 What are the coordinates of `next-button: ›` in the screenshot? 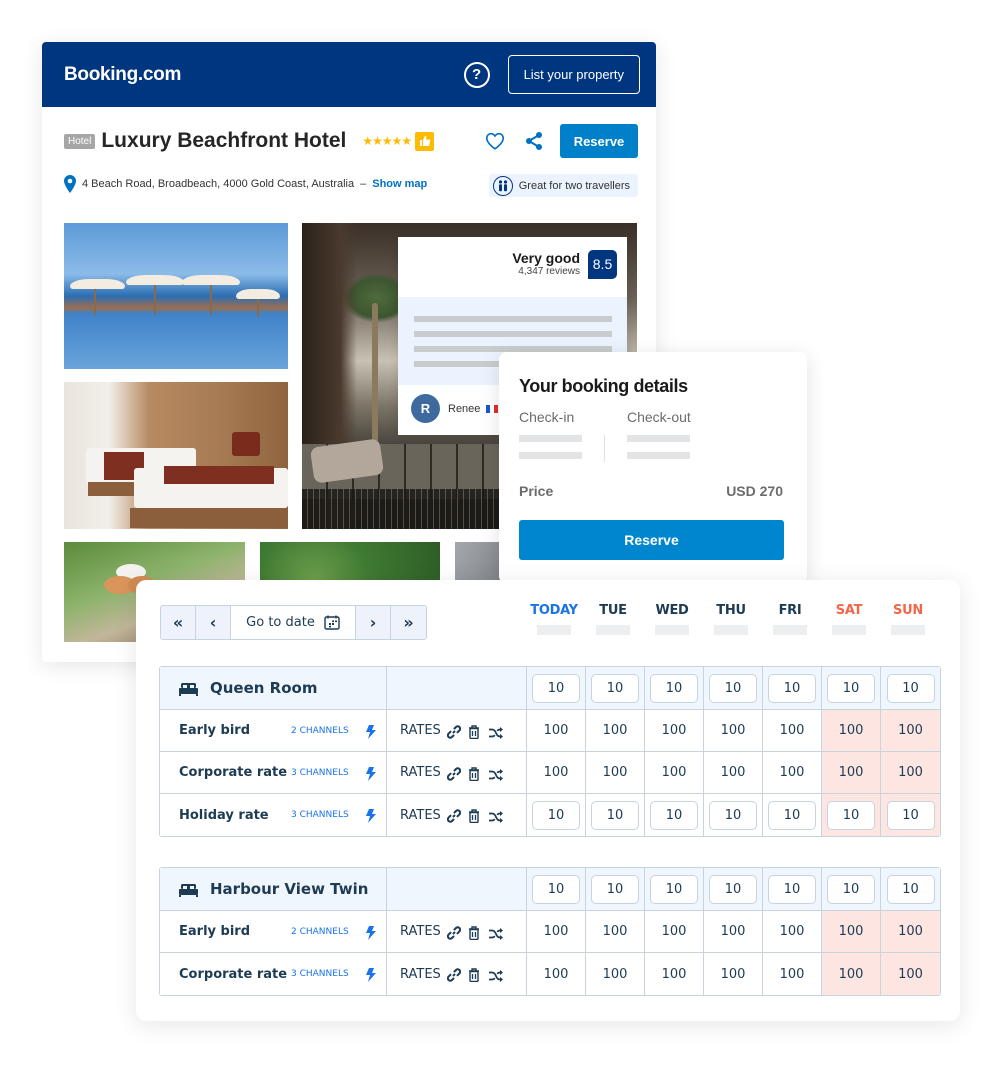 It's located at (373, 622).